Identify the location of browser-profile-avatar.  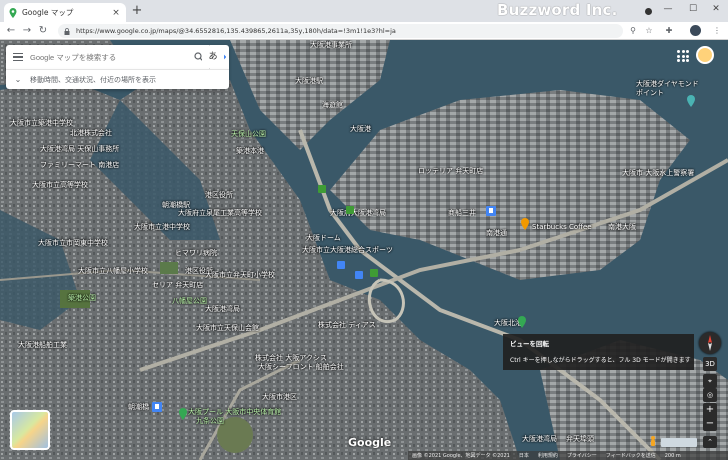
(695, 30).